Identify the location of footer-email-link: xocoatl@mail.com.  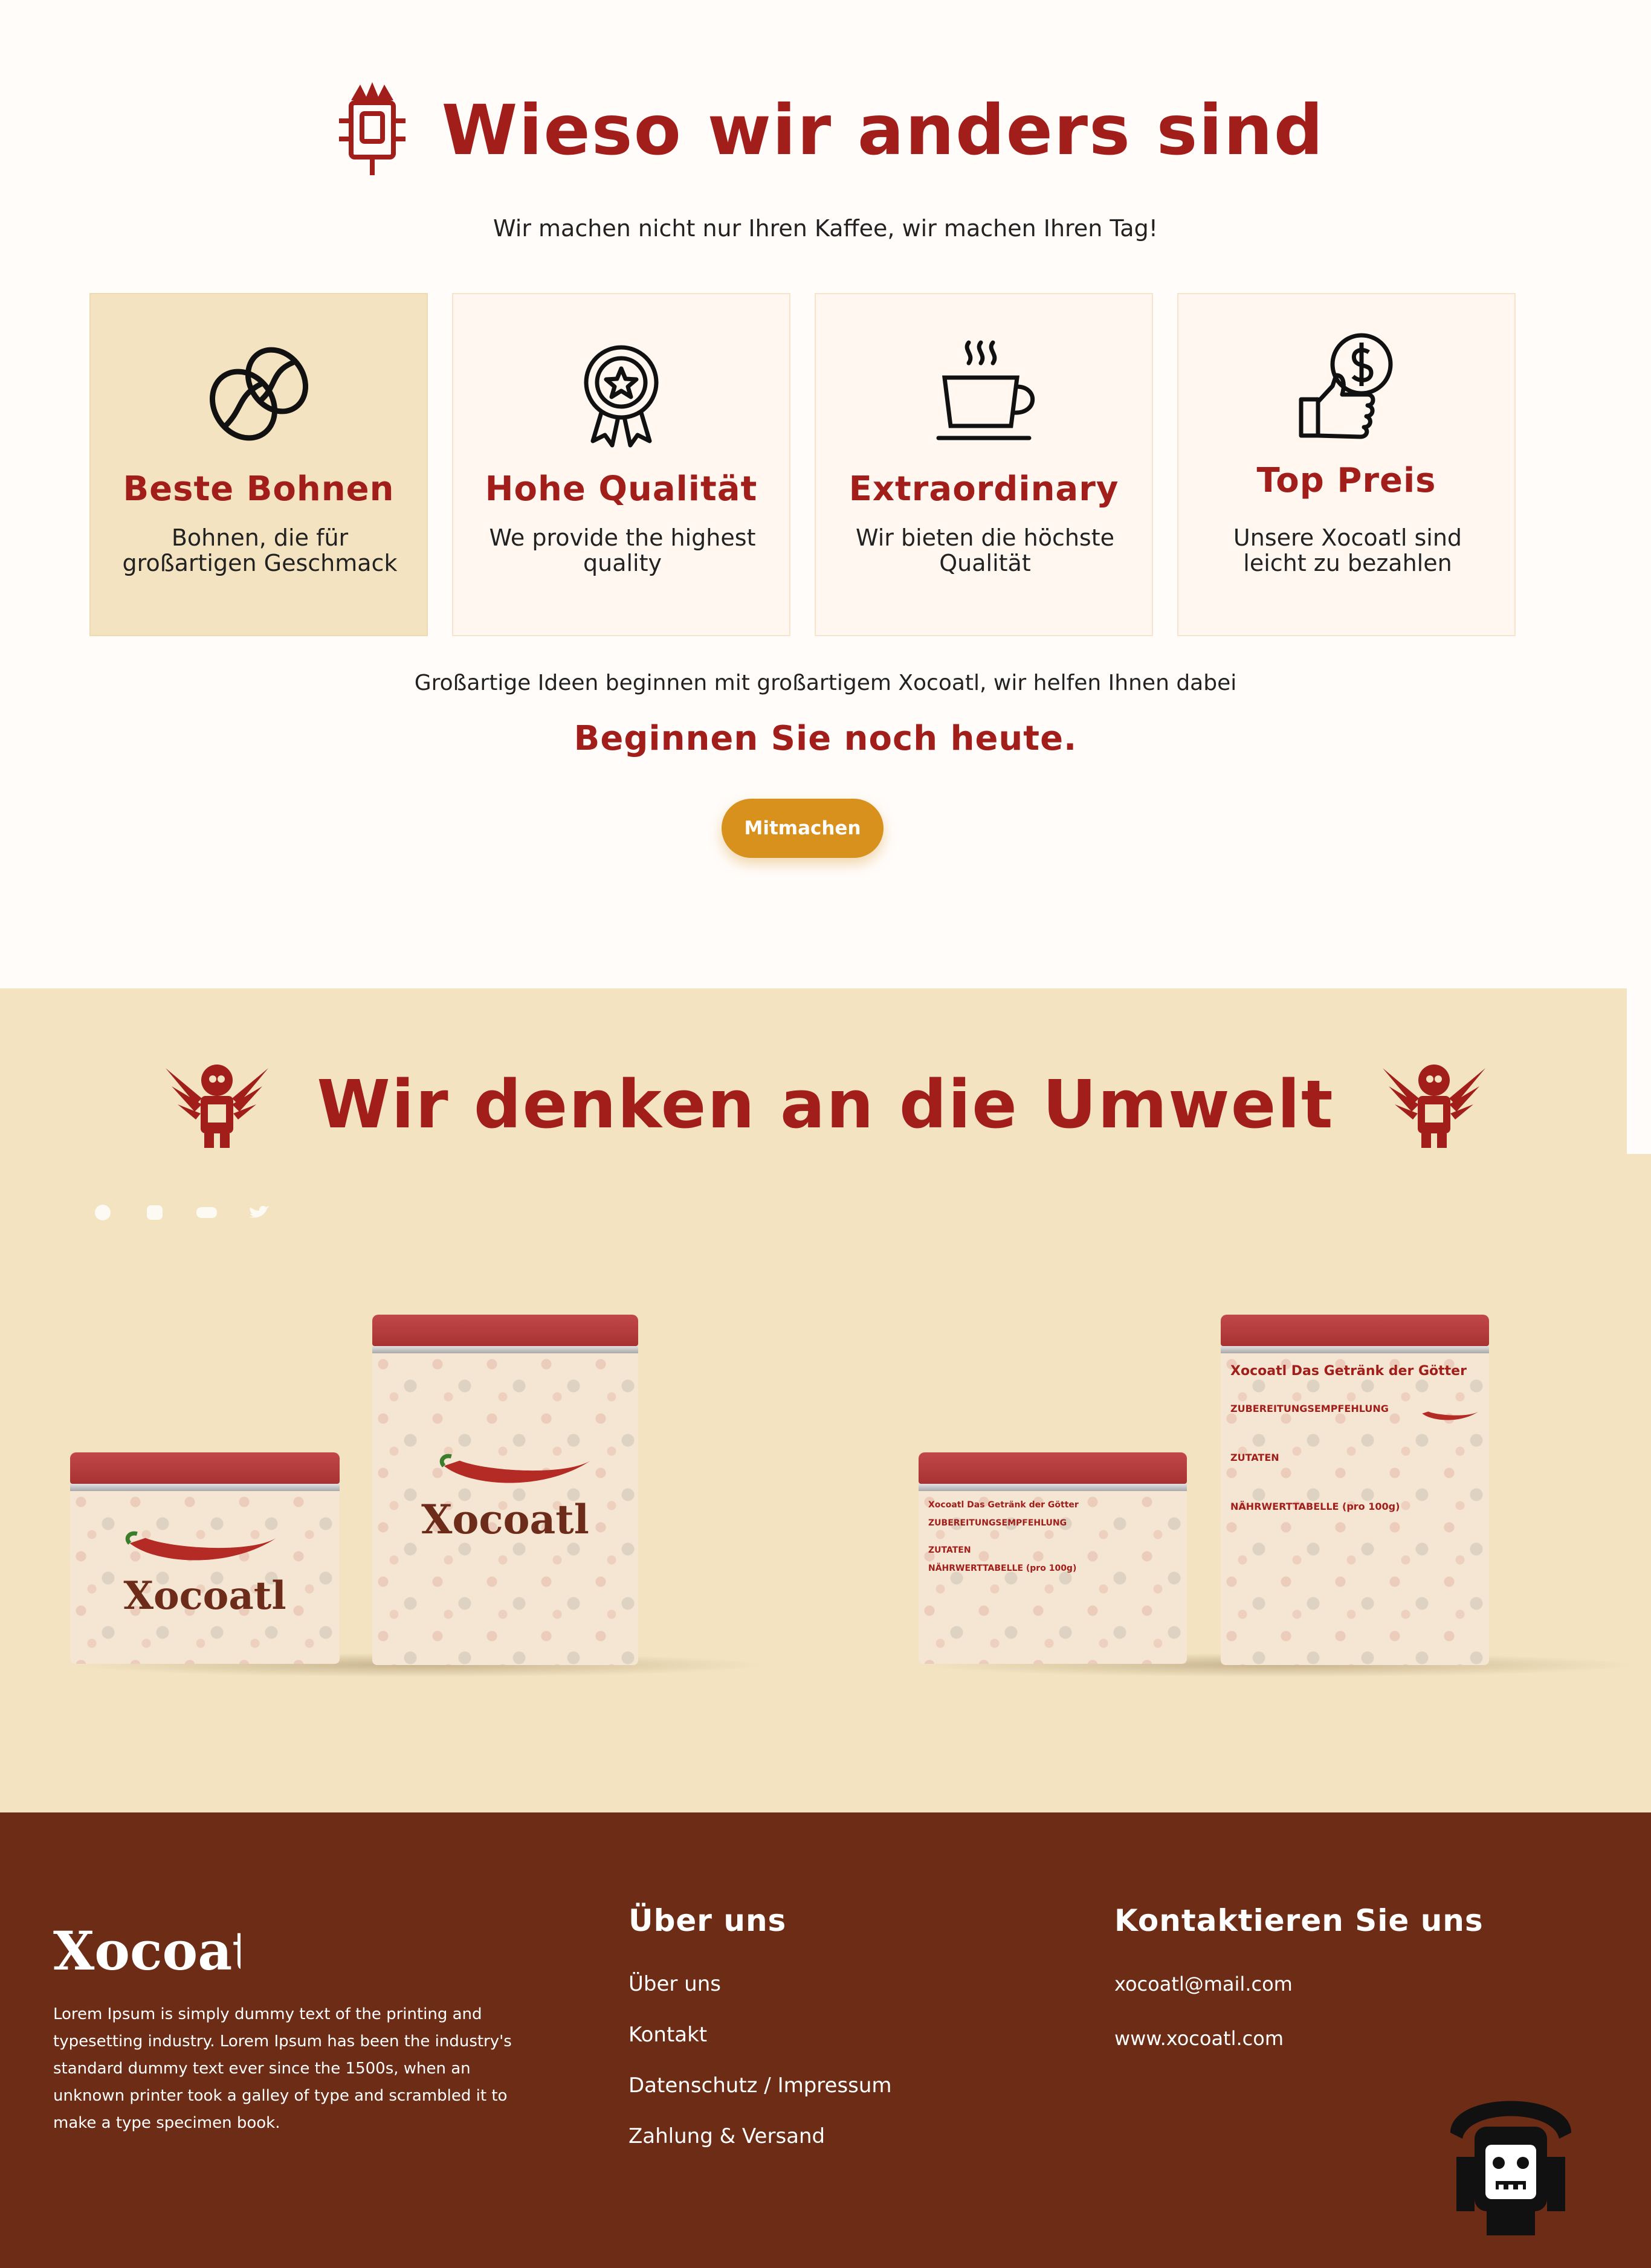
(1299, 1993).